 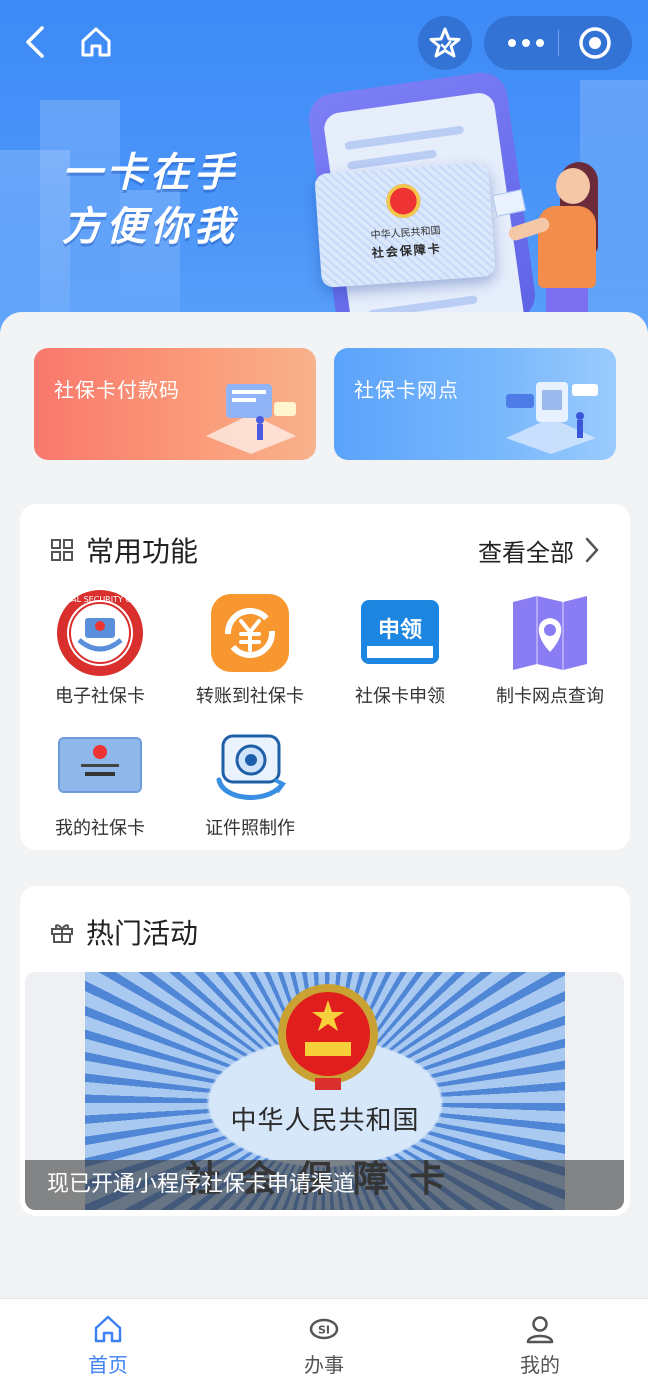 I want to click on si-logo-icon: SI, so click(x=324, y=1329).